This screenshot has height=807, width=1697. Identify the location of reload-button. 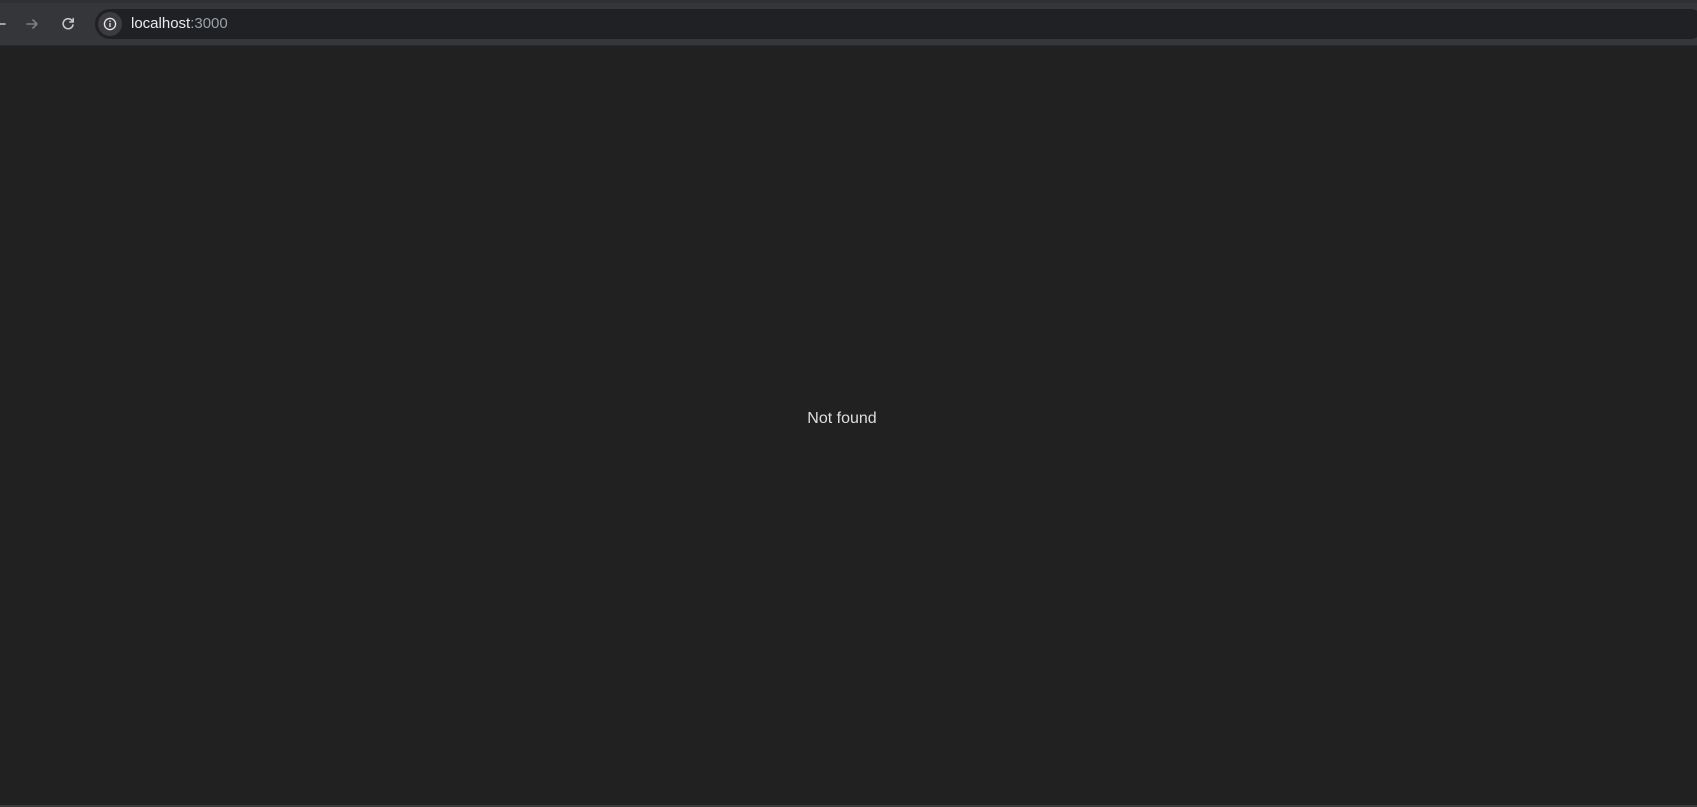
(68, 24).